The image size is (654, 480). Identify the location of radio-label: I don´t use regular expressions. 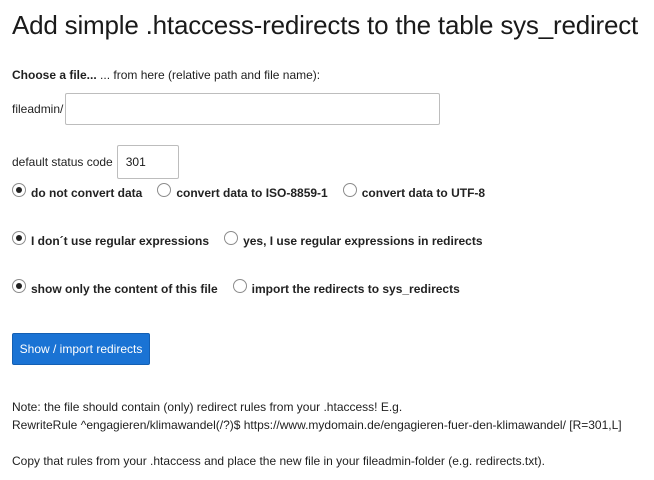
(120, 241).